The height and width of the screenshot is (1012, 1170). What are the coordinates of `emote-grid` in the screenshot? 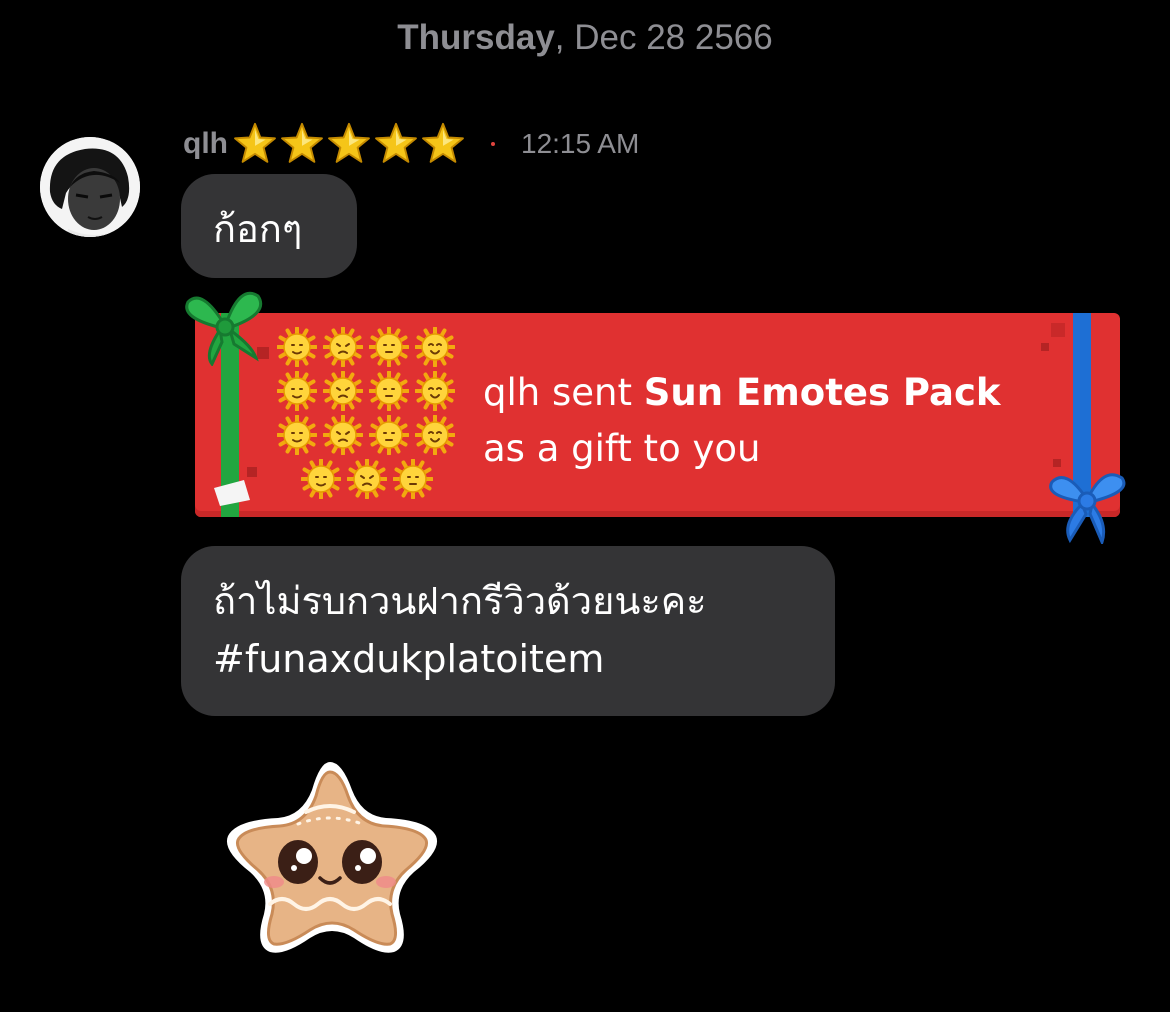 It's located at (372, 417).